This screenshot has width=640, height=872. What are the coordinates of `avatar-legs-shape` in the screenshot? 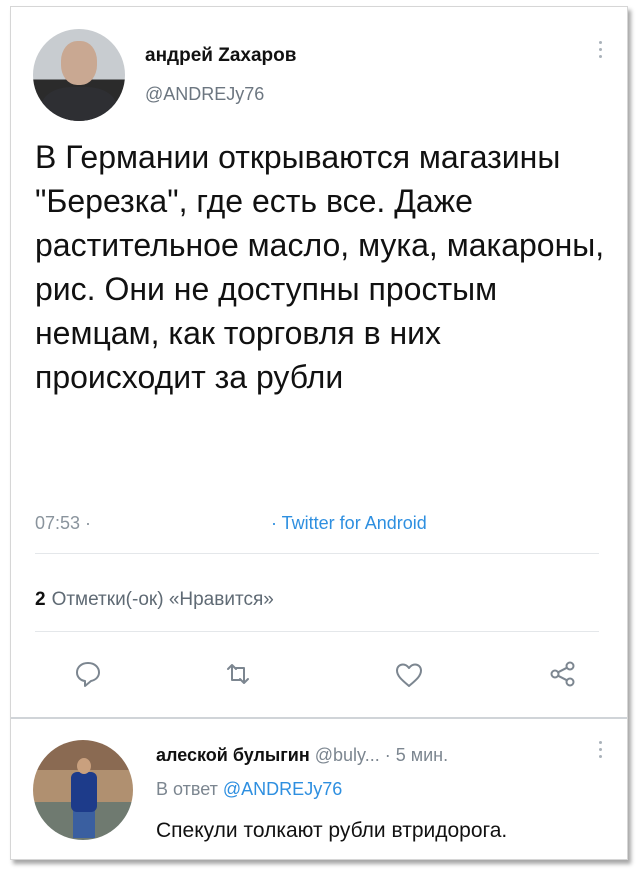 It's located at (84, 824).